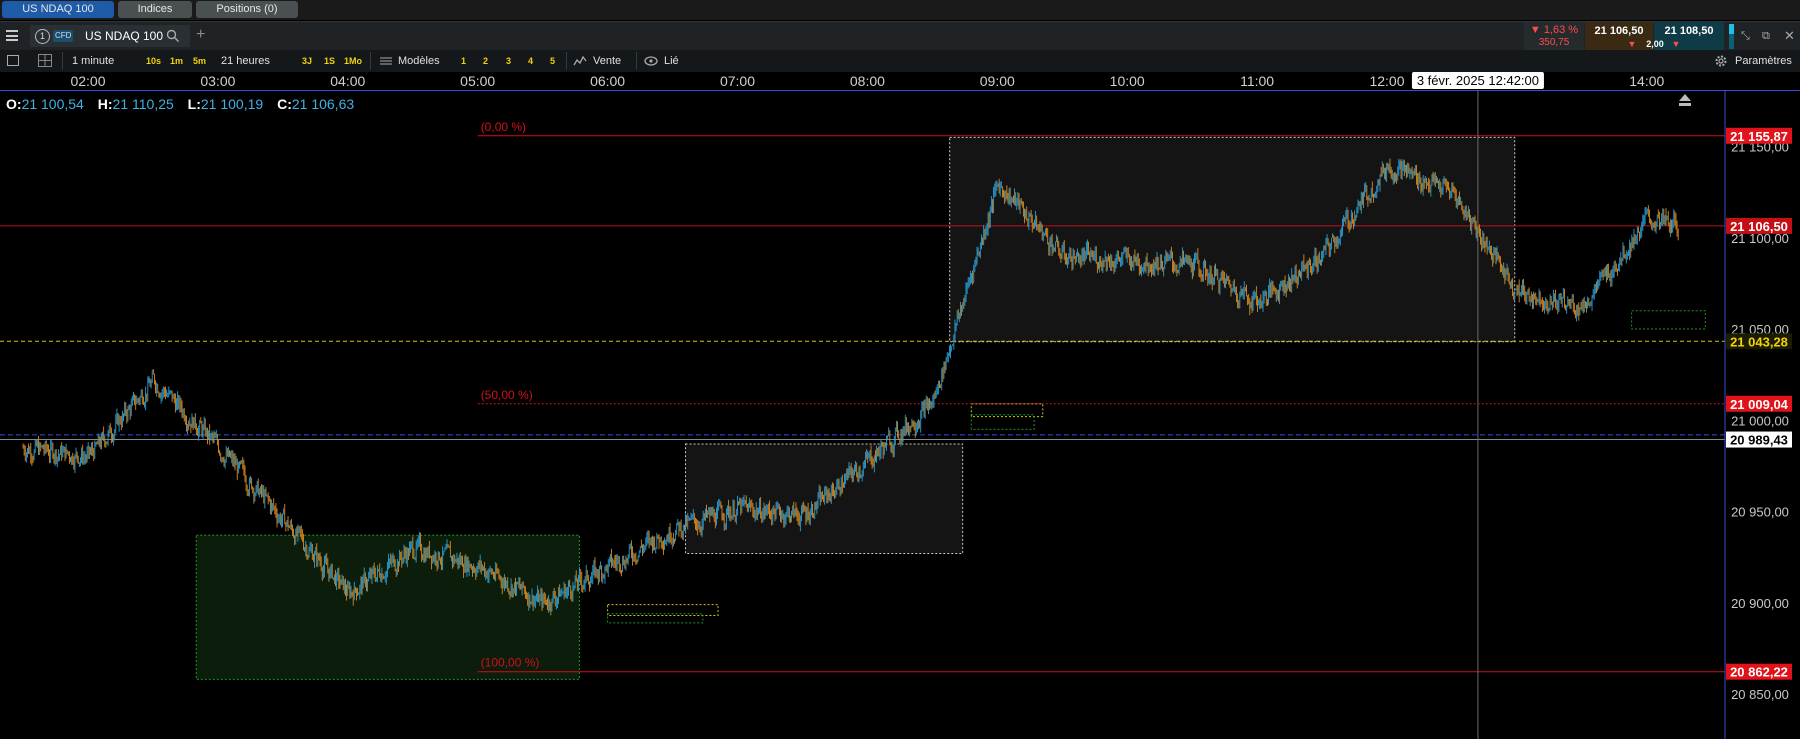 Image resolution: width=1800 pixels, height=739 pixels. I want to click on instrument-name: US NDAQ 100, so click(124, 36).